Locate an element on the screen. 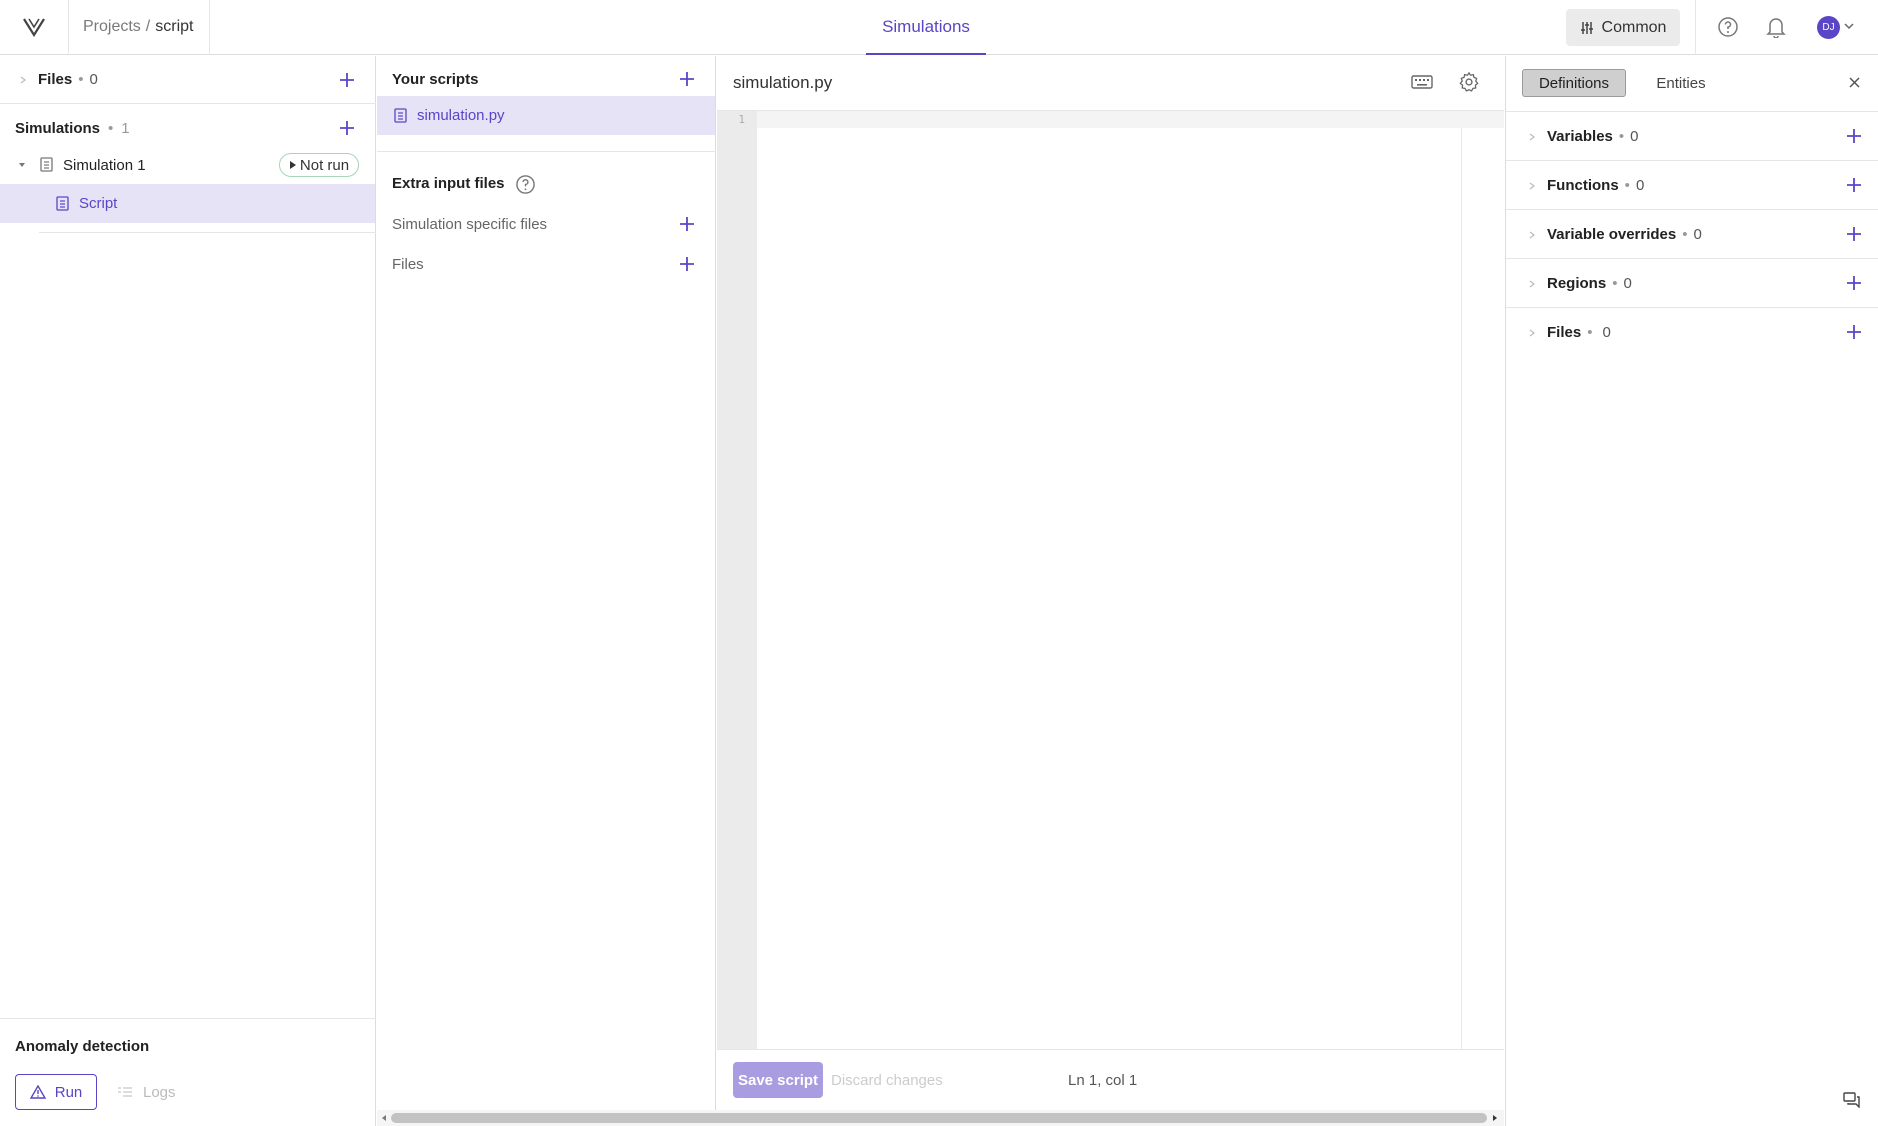 The image size is (1878, 1126). section-functions: Functions • 0 is located at coordinates (1692, 185).